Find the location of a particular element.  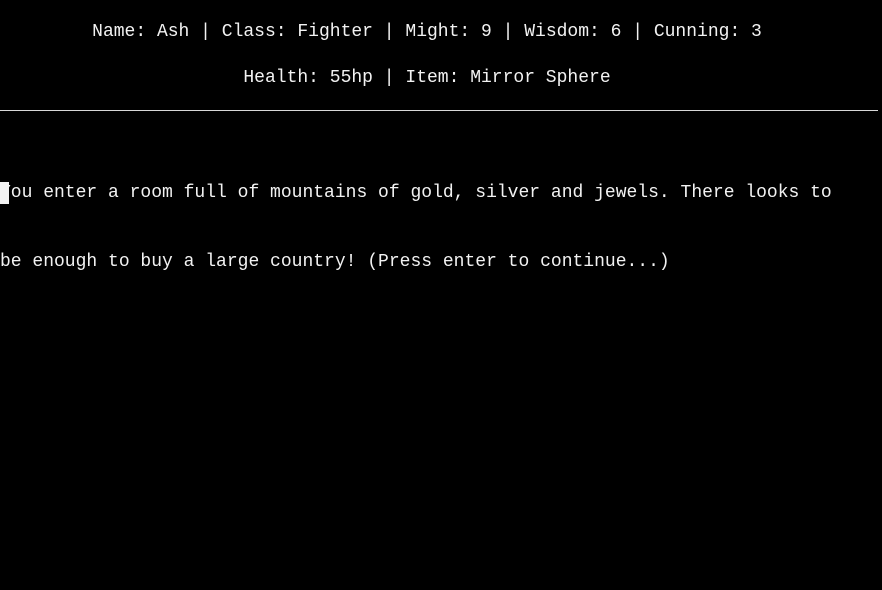

status-divider is located at coordinates (439, 110).